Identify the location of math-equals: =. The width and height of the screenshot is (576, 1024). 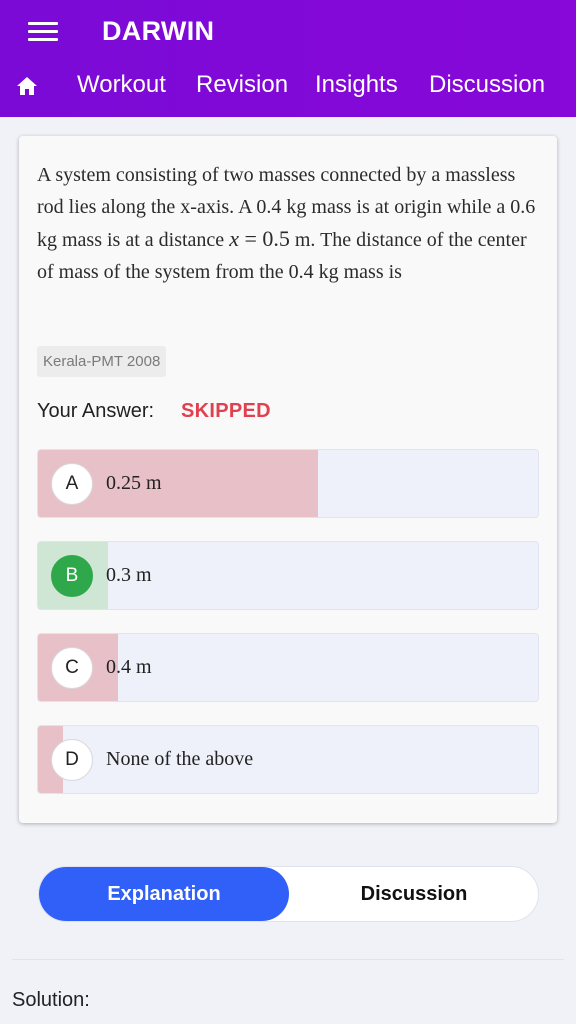
(250, 238).